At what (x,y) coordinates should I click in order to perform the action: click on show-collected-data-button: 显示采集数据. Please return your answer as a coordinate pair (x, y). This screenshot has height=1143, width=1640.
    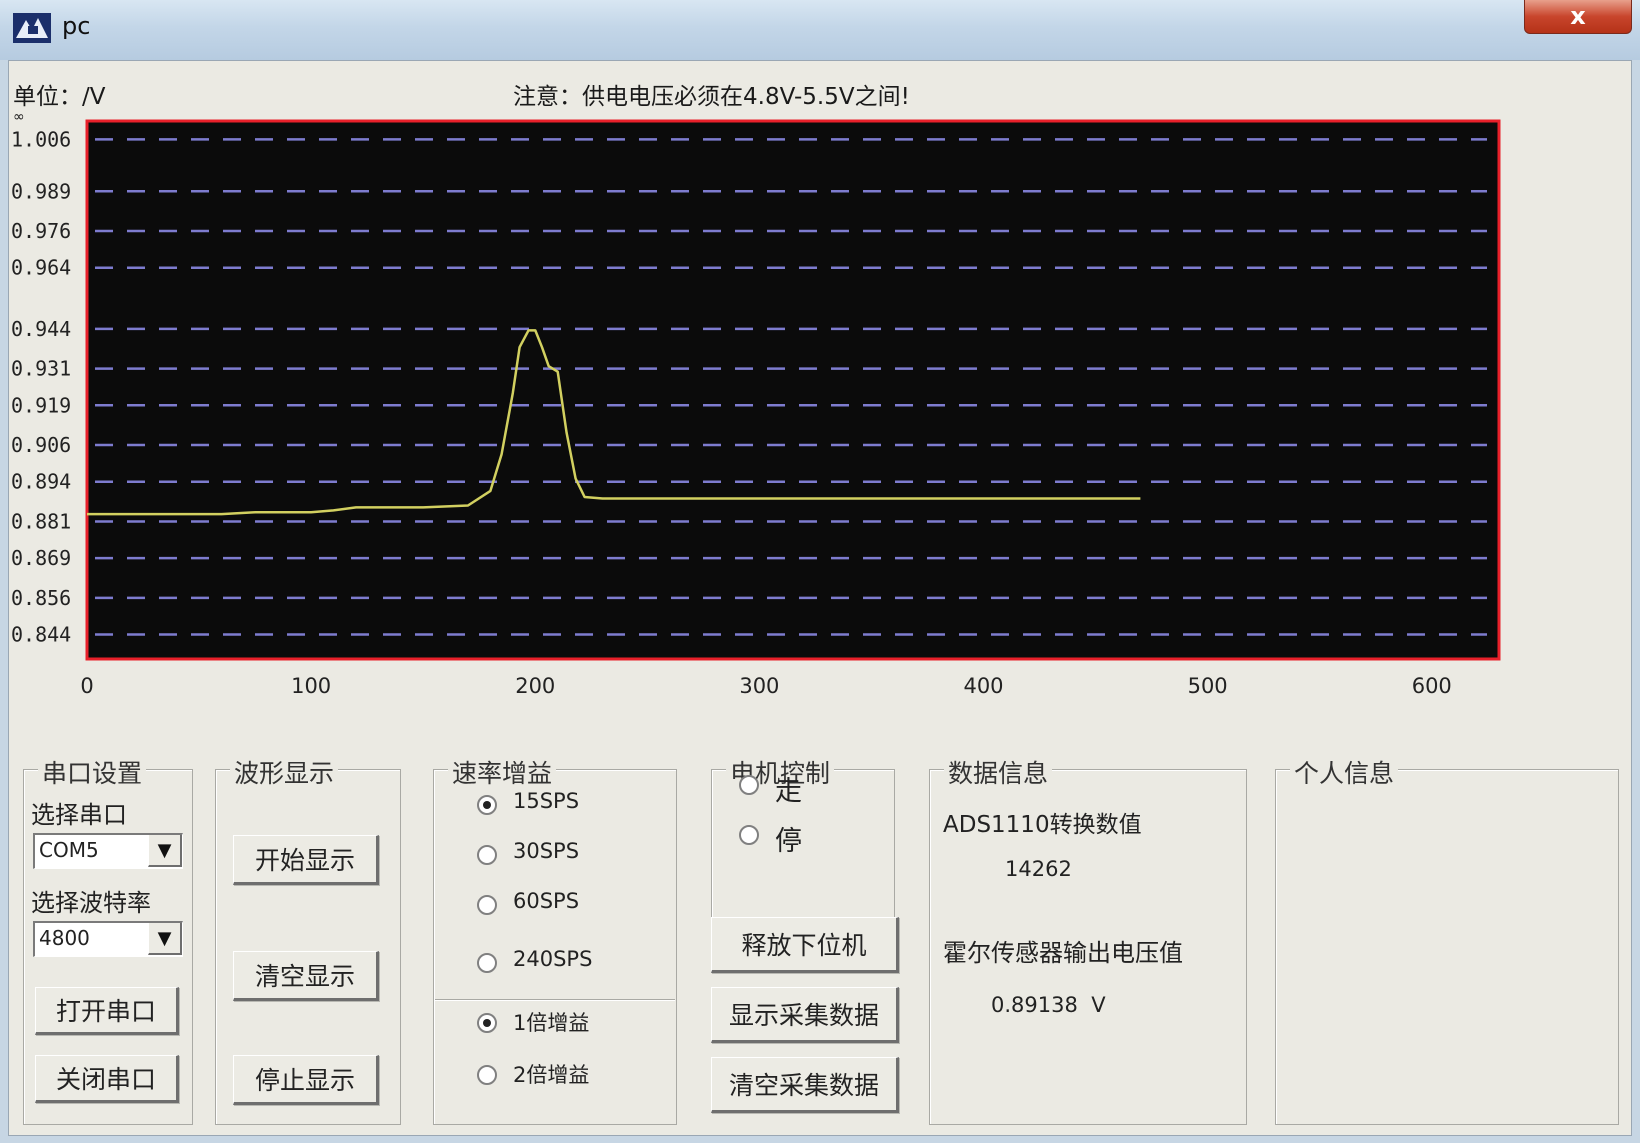
    Looking at the image, I should click on (805, 1015).